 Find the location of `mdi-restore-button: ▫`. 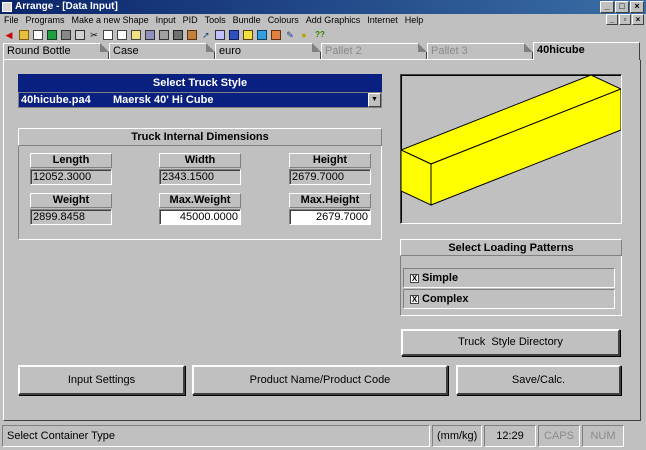

mdi-restore-button: ▫ is located at coordinates (625, 19).